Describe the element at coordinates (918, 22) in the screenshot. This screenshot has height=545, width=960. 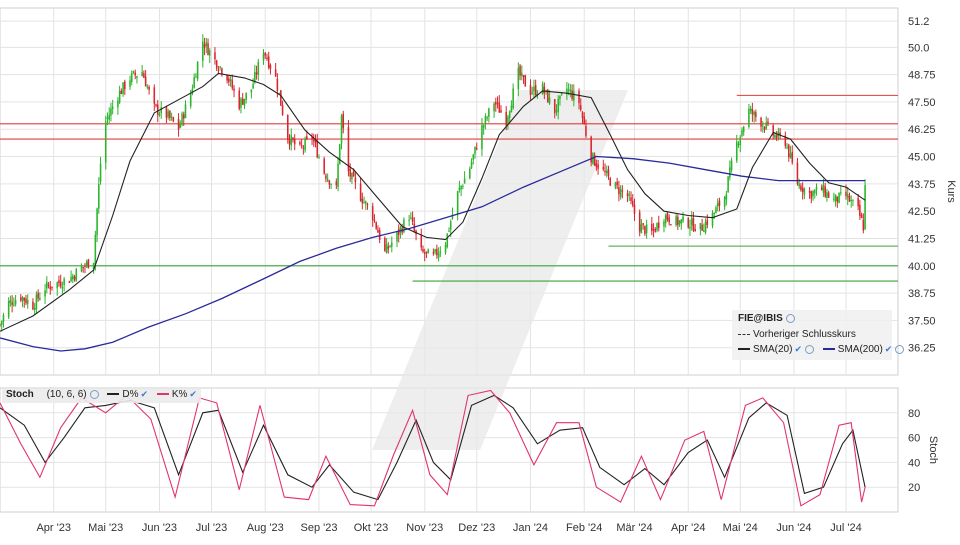
I see `y-tick-label: 51.2` at that location.